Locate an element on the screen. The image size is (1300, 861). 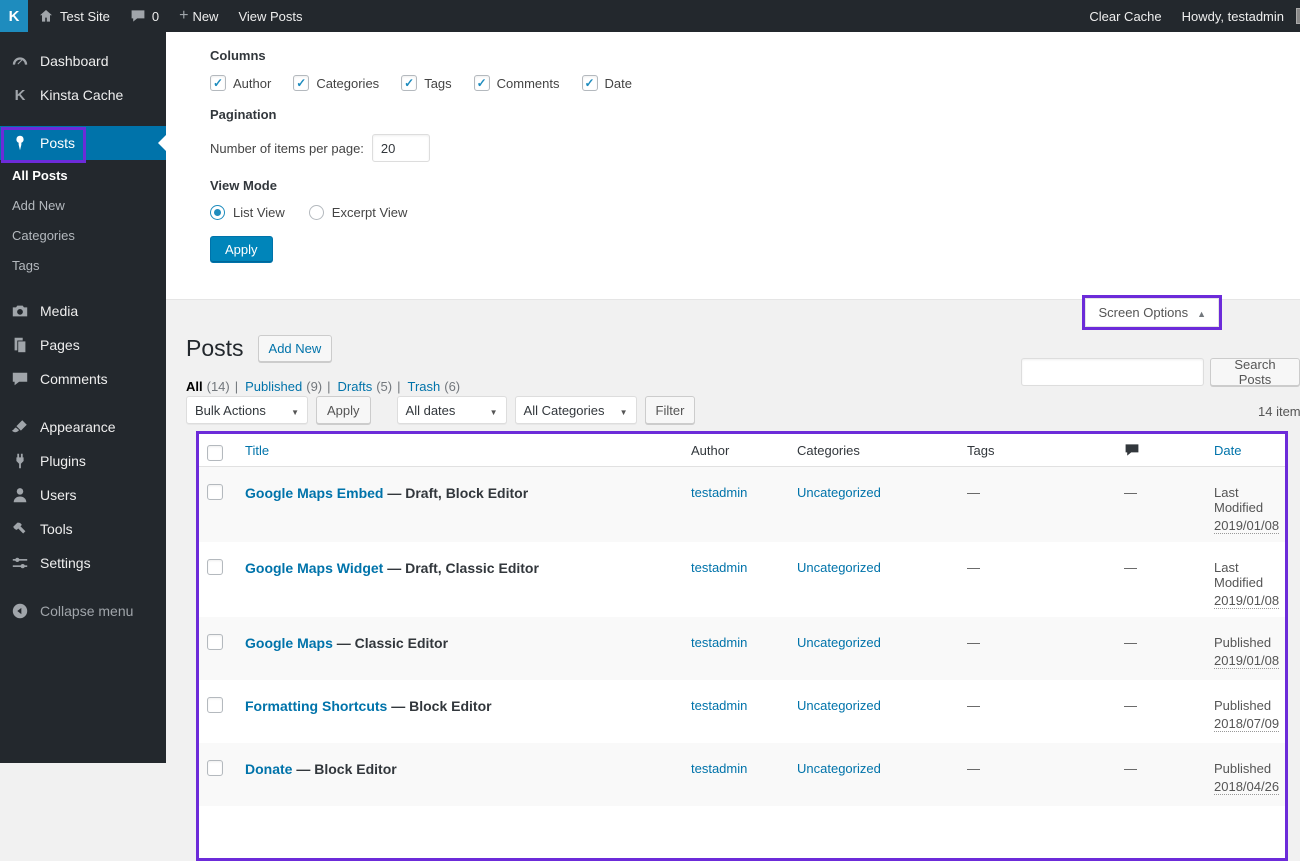
table-header-row: Title Author Categories Tags Date is located at coordinates (742, 450).